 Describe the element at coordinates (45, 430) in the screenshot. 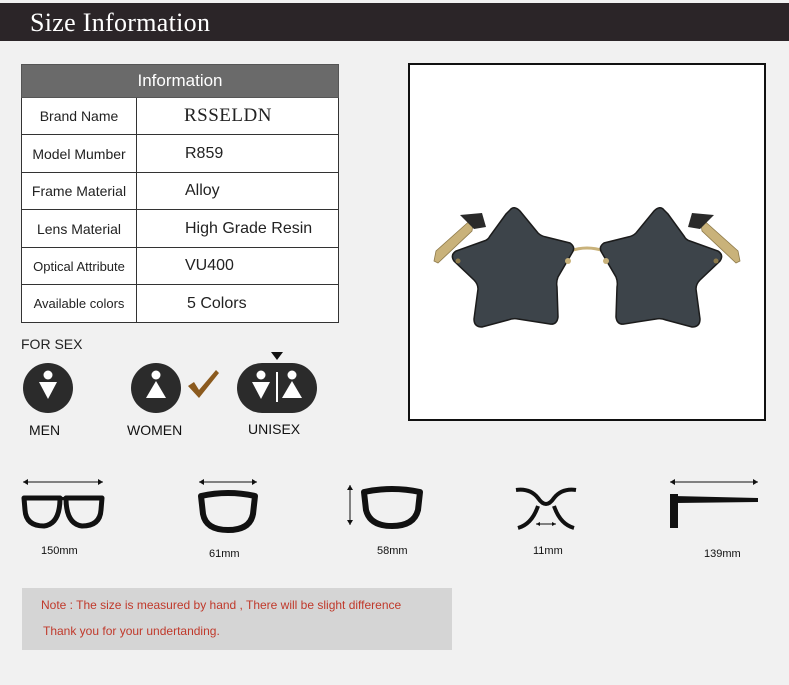

I see `men-label: MEN` at that location.